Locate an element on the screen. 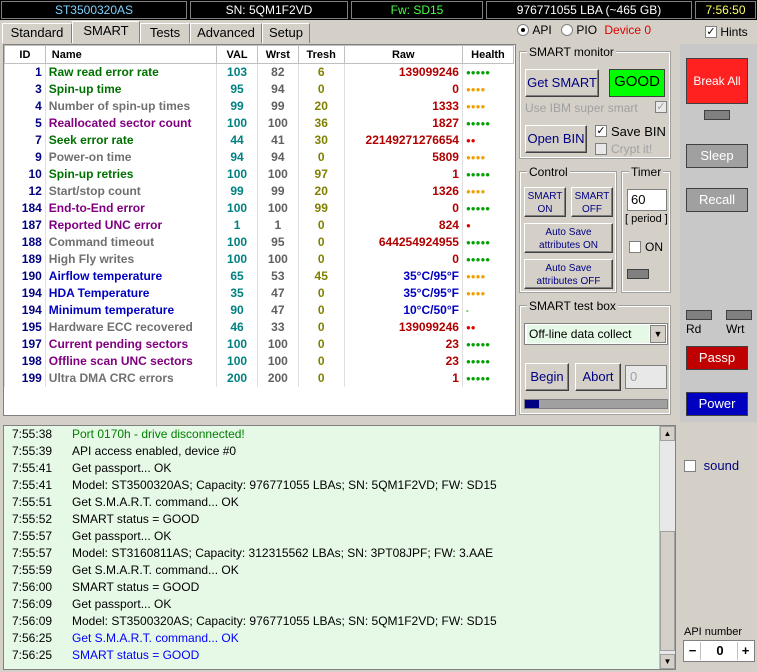  drive-capacity: 976771055 LBA (~465 GB) is located at coordinates (589, 10).